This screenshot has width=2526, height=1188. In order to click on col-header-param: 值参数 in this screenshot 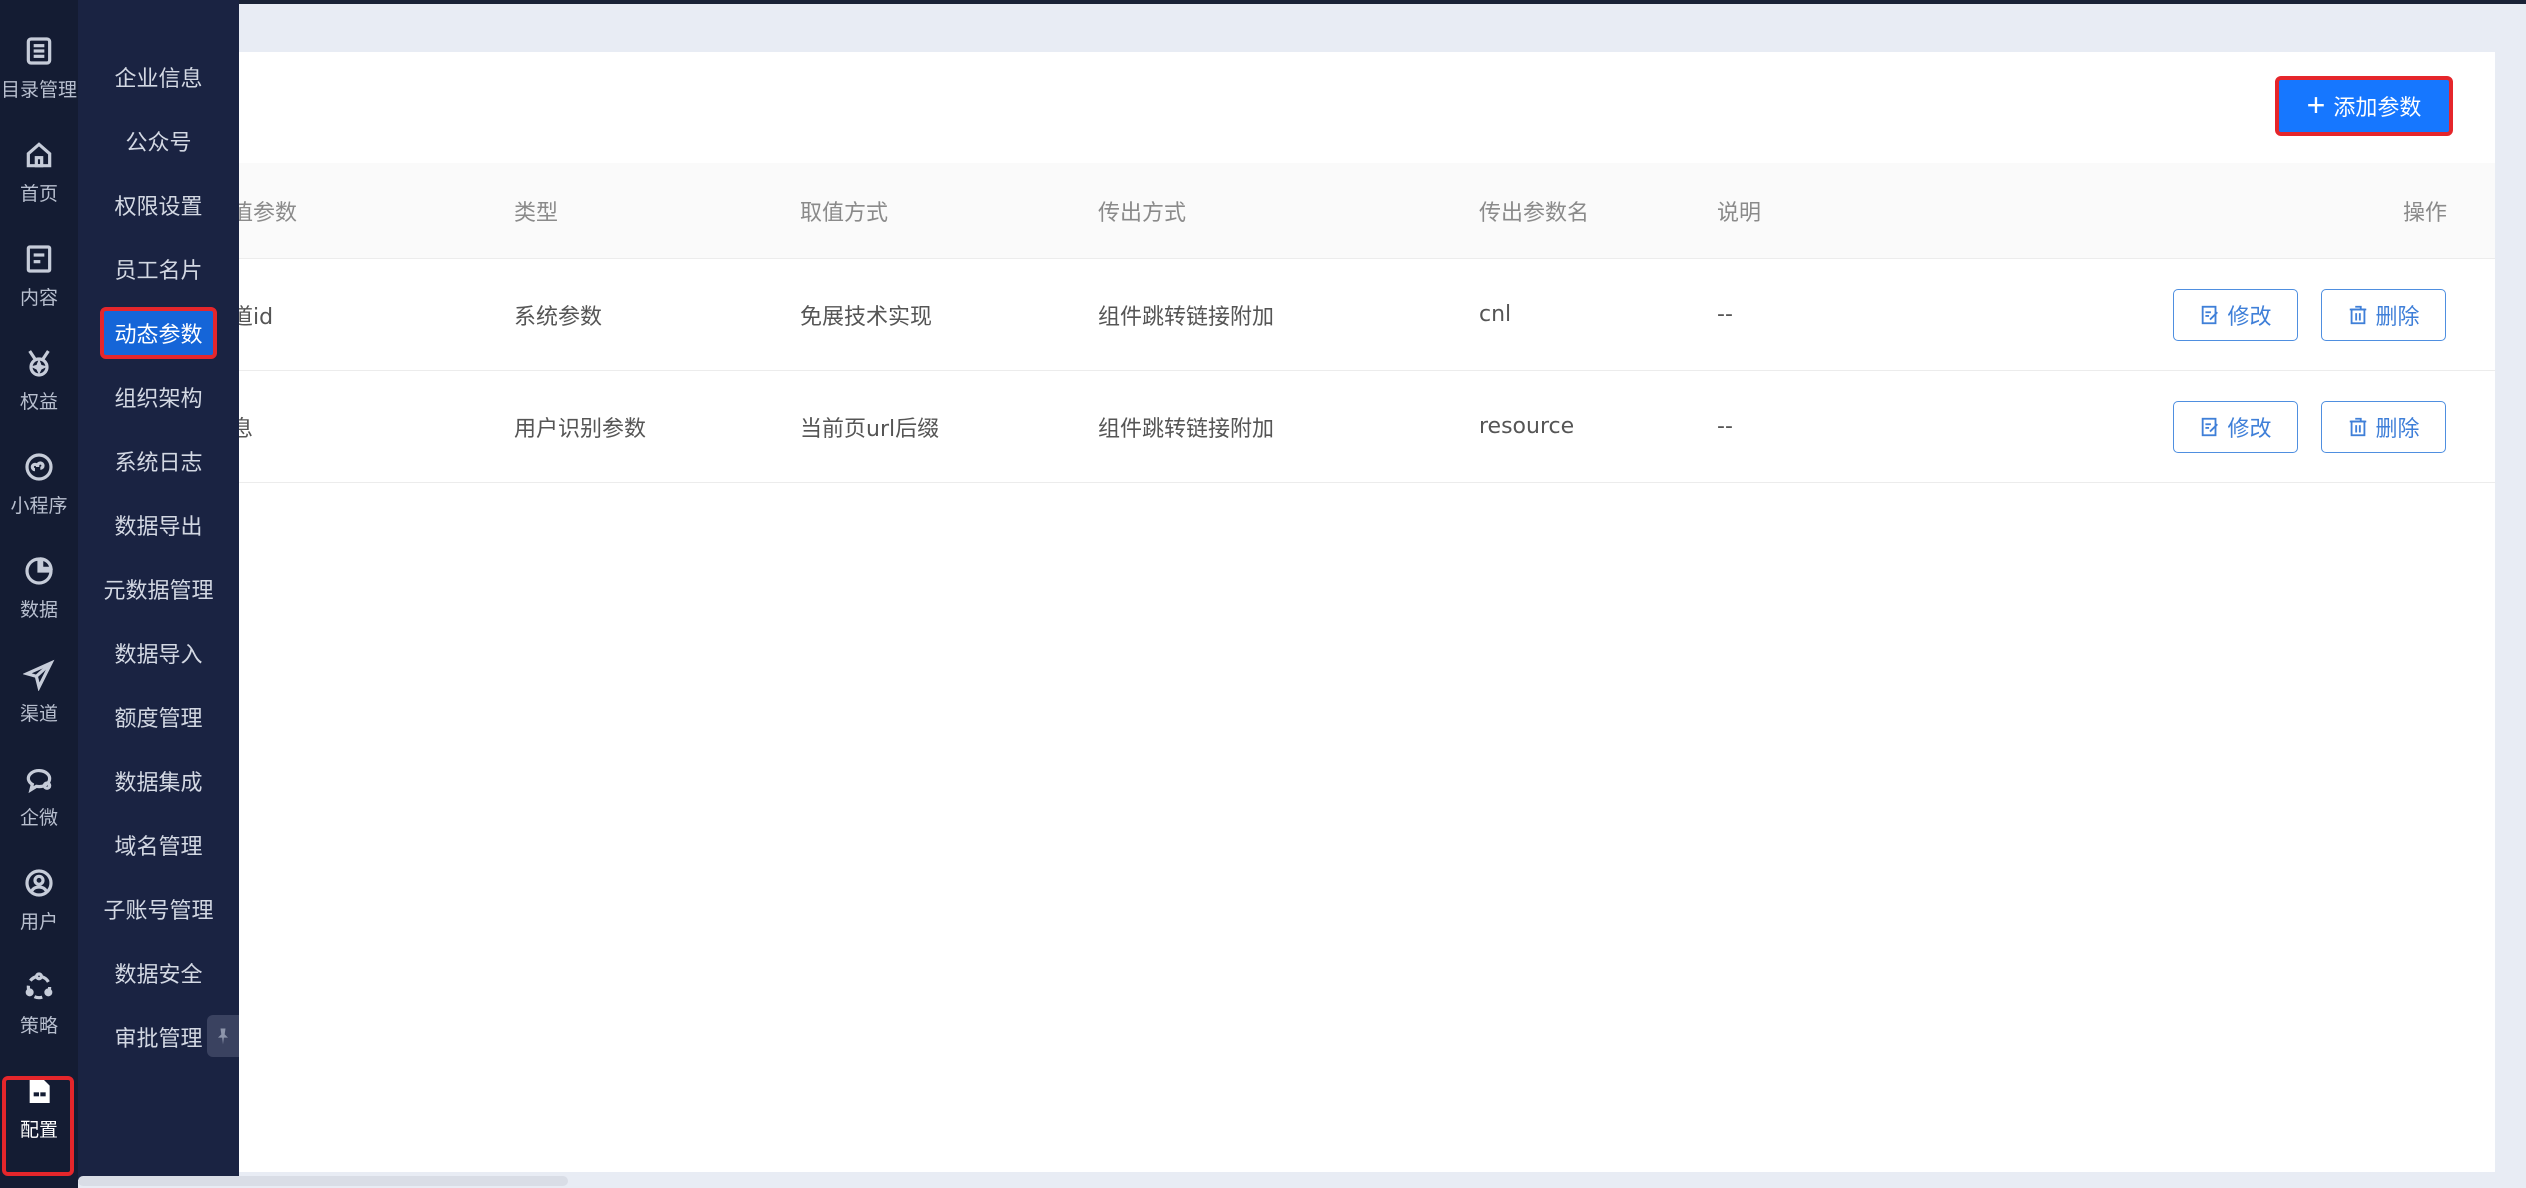, I will do `click(268, 213)`.